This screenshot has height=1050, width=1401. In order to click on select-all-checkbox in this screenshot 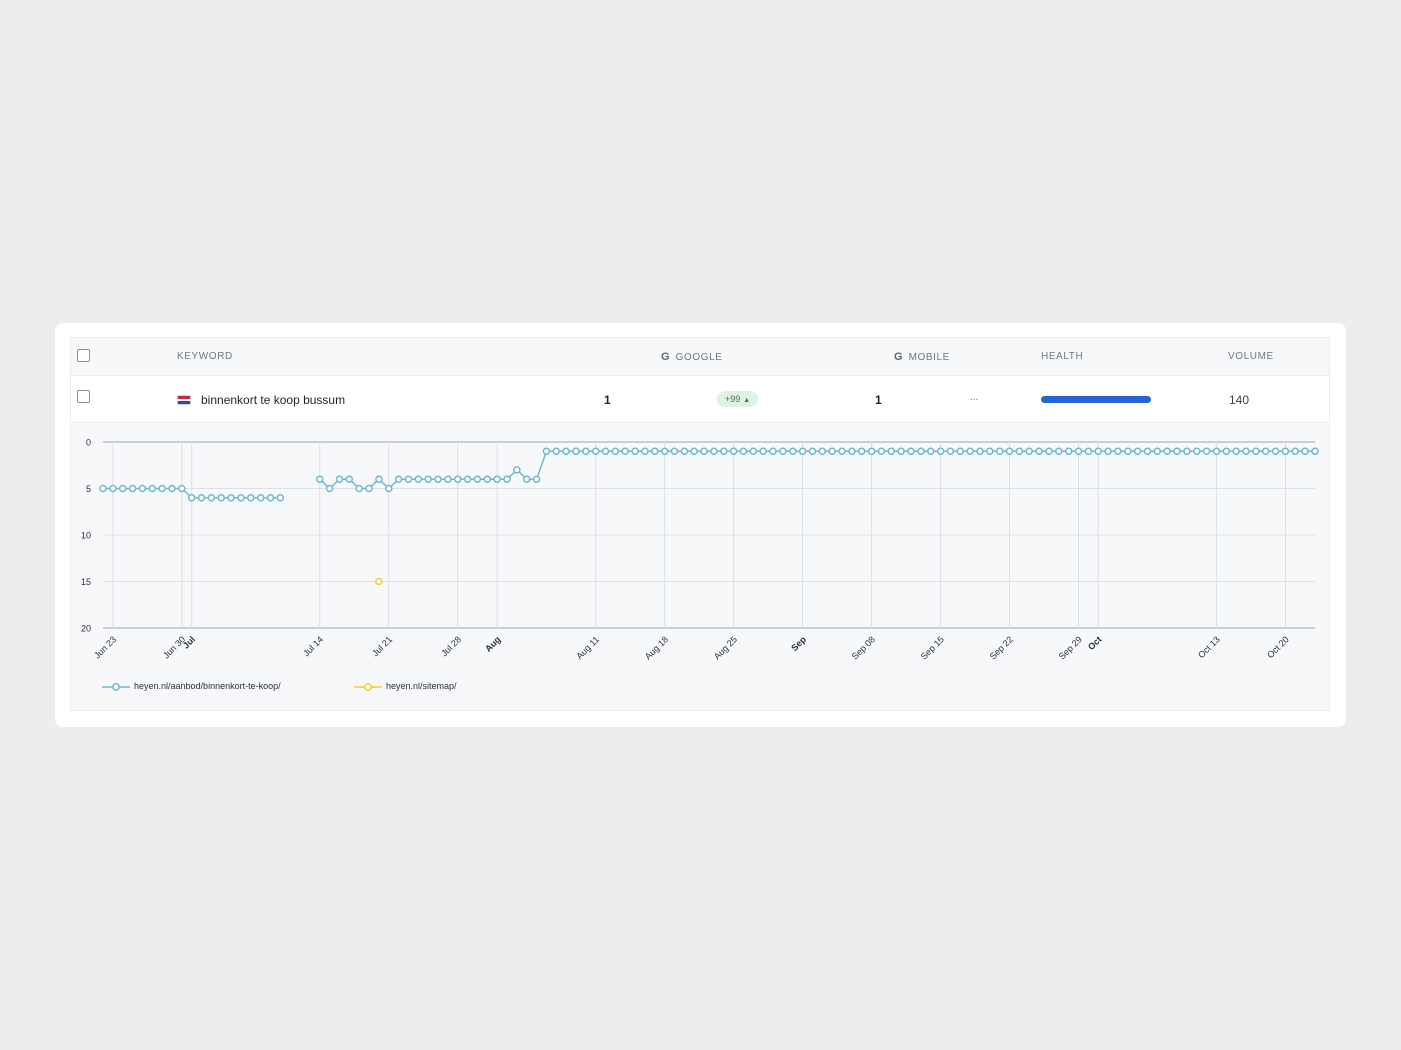, I will do `click(83, 355)`.